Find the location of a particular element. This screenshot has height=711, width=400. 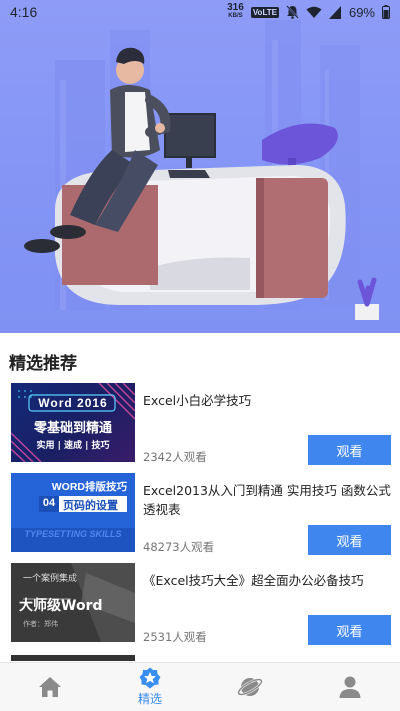

nav-featured-label: 精选 is located at coordinates (149, 699).